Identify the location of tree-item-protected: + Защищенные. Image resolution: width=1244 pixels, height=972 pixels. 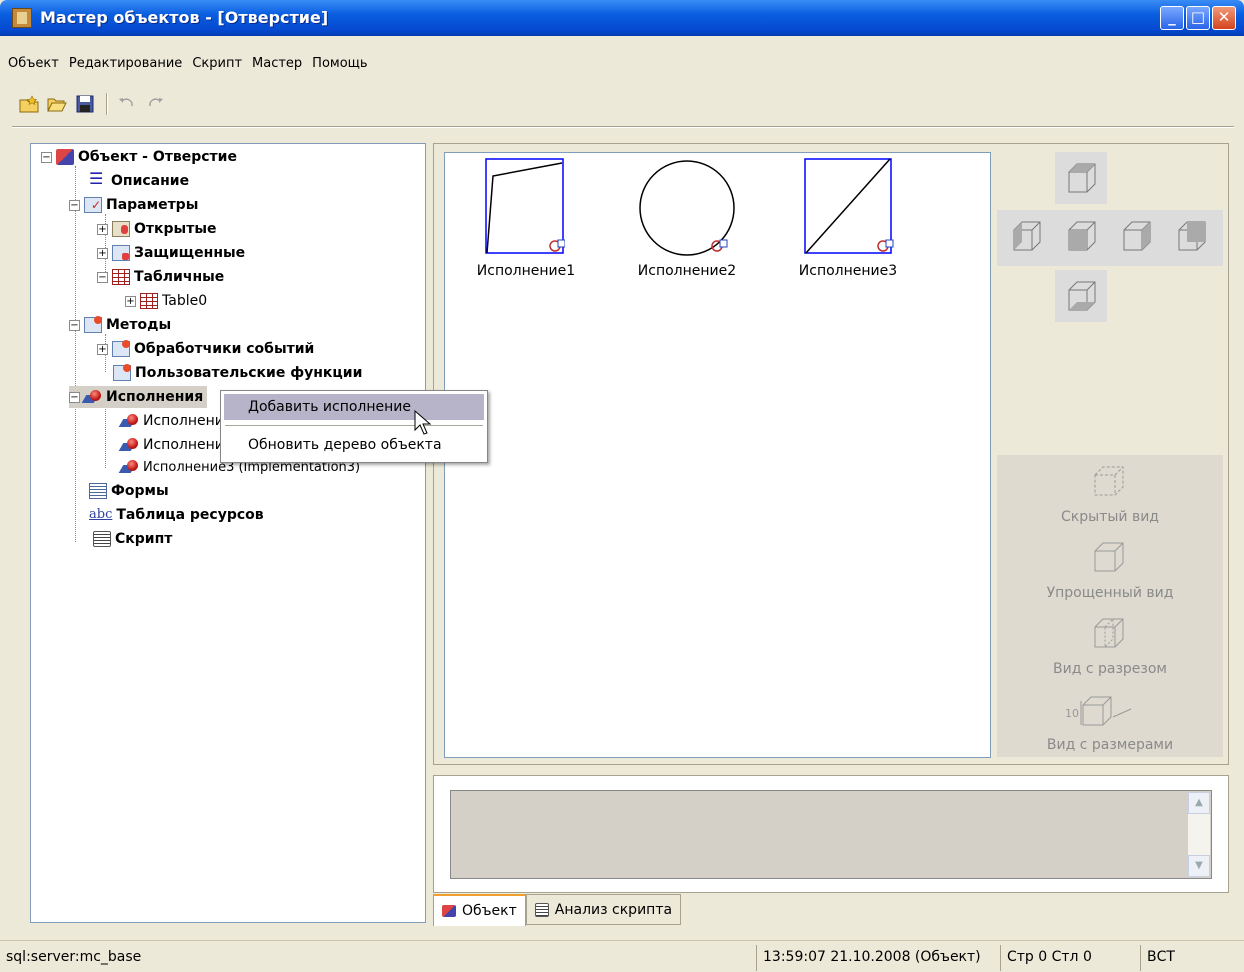
(171, 253).